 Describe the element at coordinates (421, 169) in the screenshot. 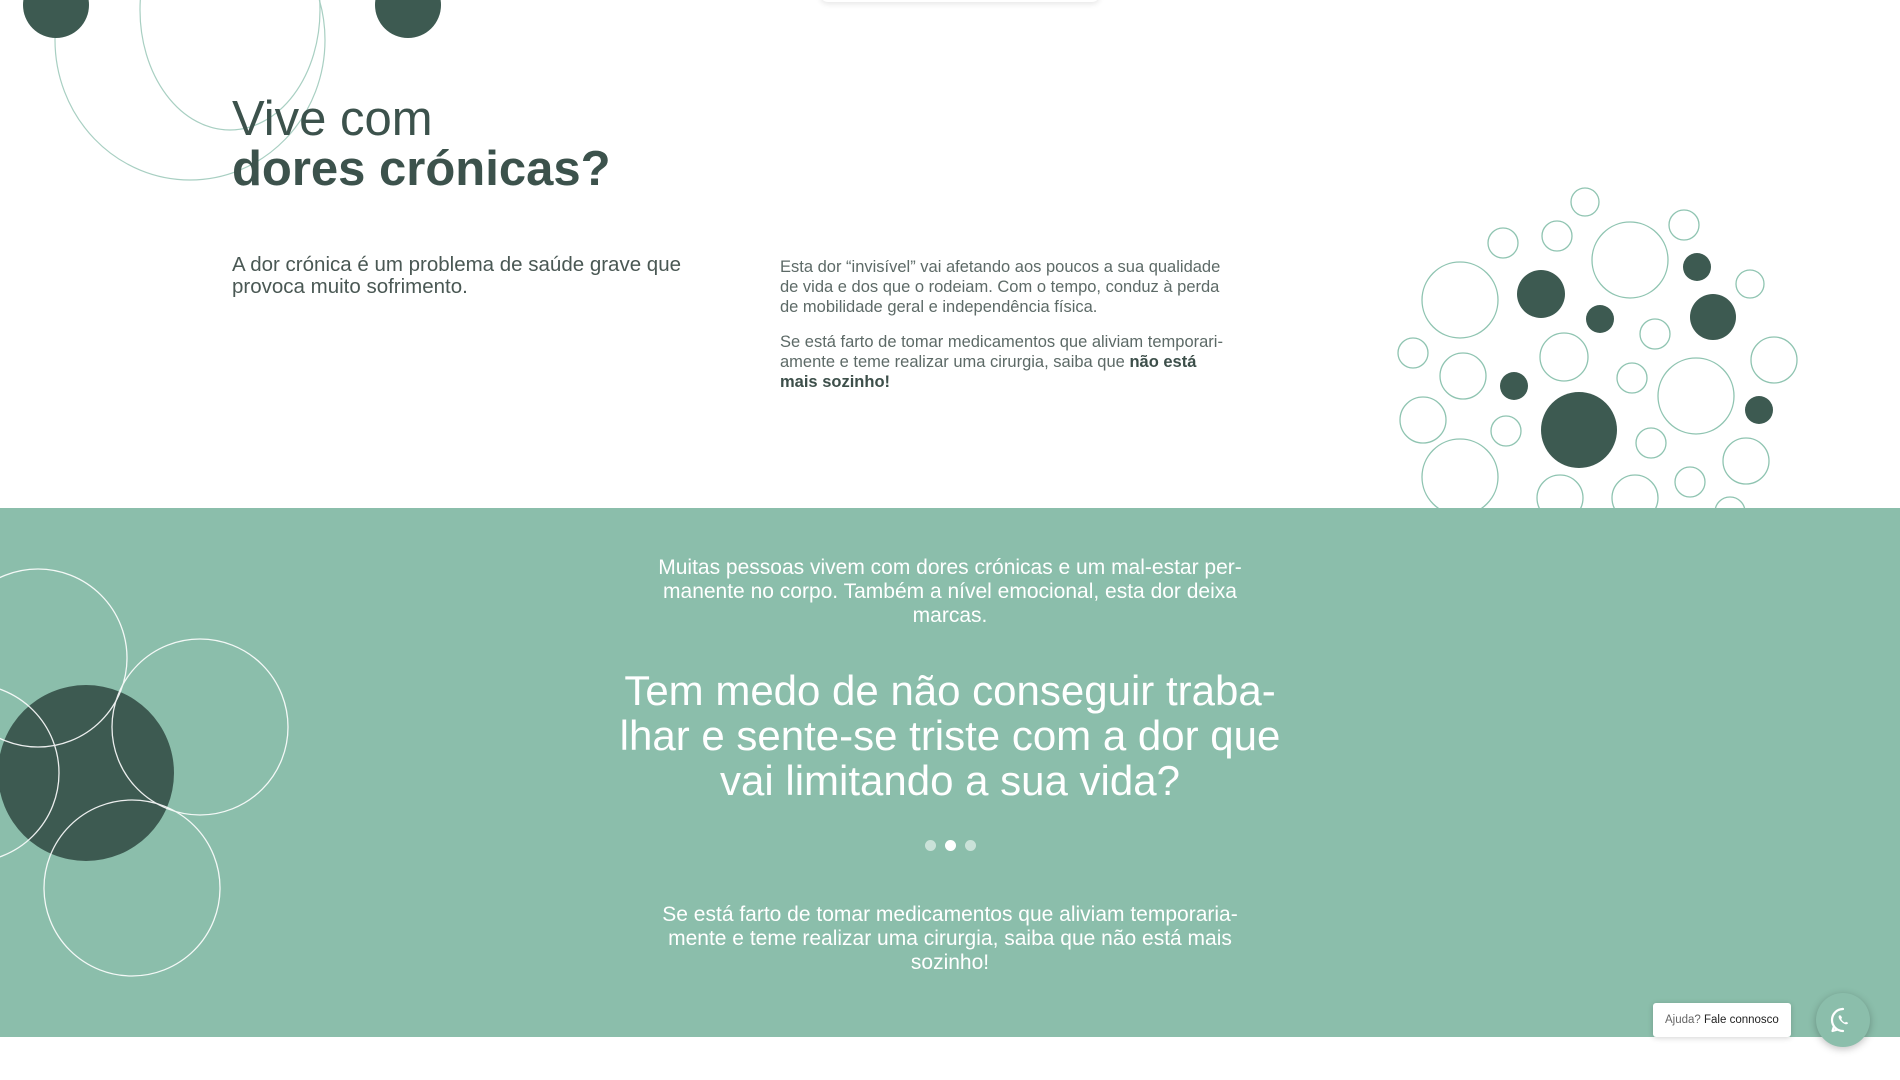

I see `title-line-2: dores crónicas?` at that location.